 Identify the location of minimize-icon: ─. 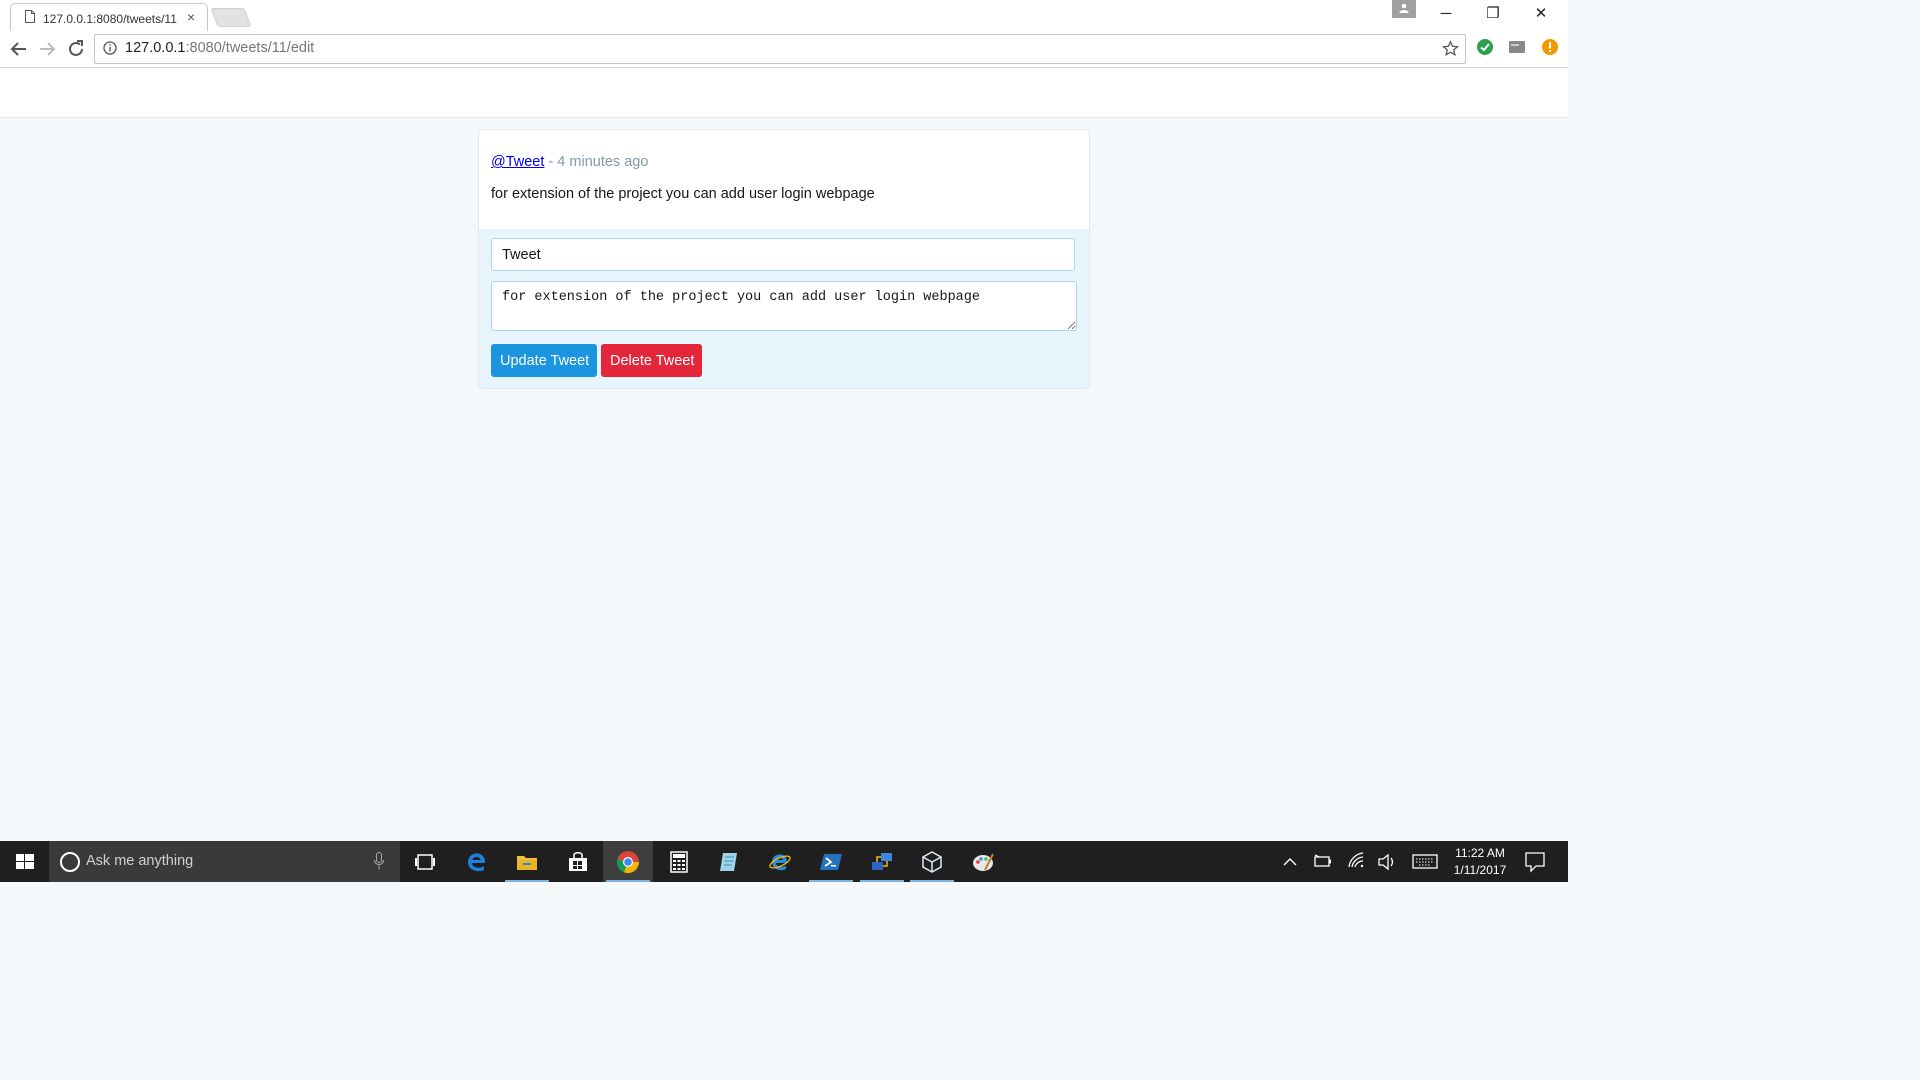
(1446, 15).